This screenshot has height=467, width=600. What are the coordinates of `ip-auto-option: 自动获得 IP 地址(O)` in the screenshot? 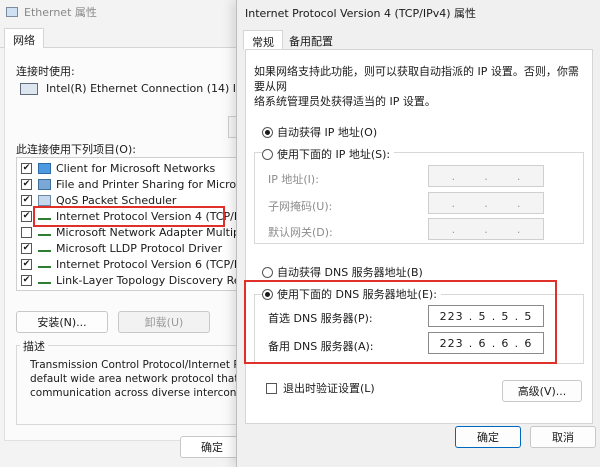 It's located at (319, 132).